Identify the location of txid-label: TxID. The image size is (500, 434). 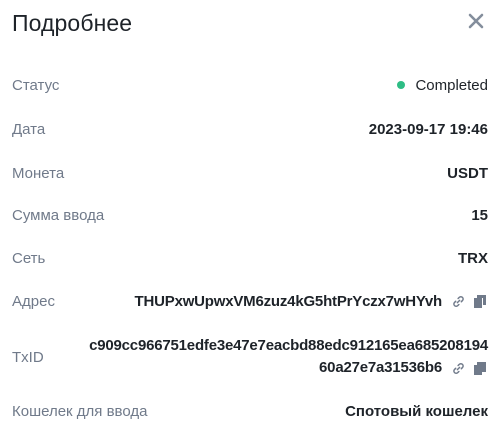
(28, 357).